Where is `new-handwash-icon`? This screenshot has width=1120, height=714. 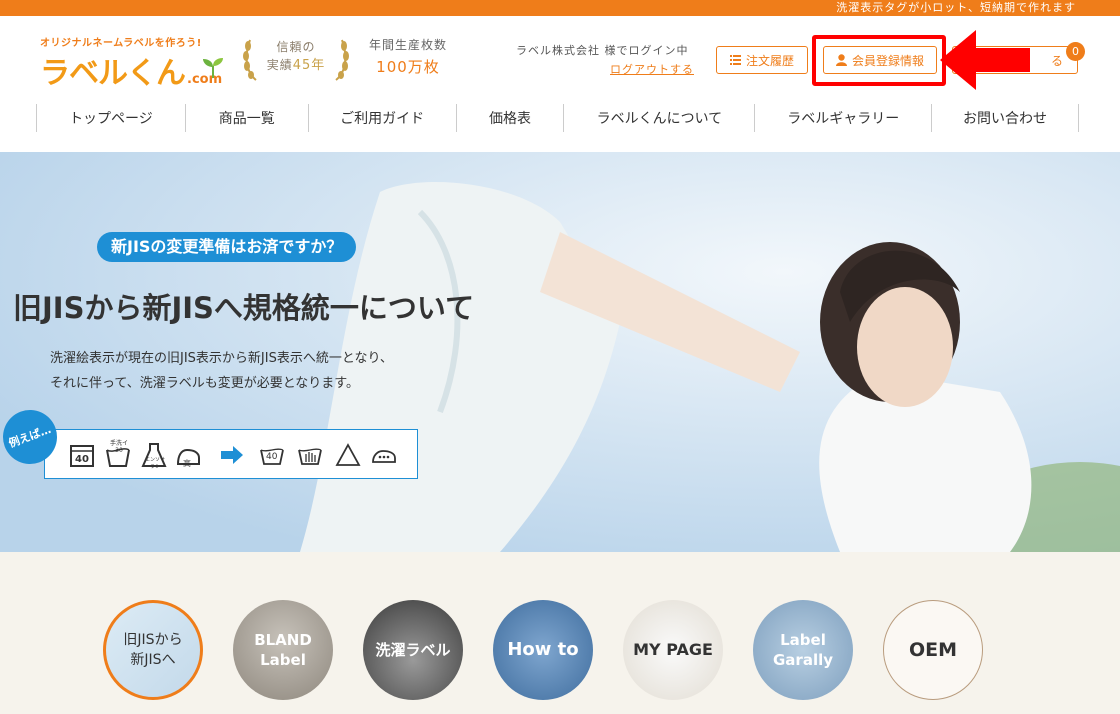
new-handwash-icon is located at coordinates (310, 456).